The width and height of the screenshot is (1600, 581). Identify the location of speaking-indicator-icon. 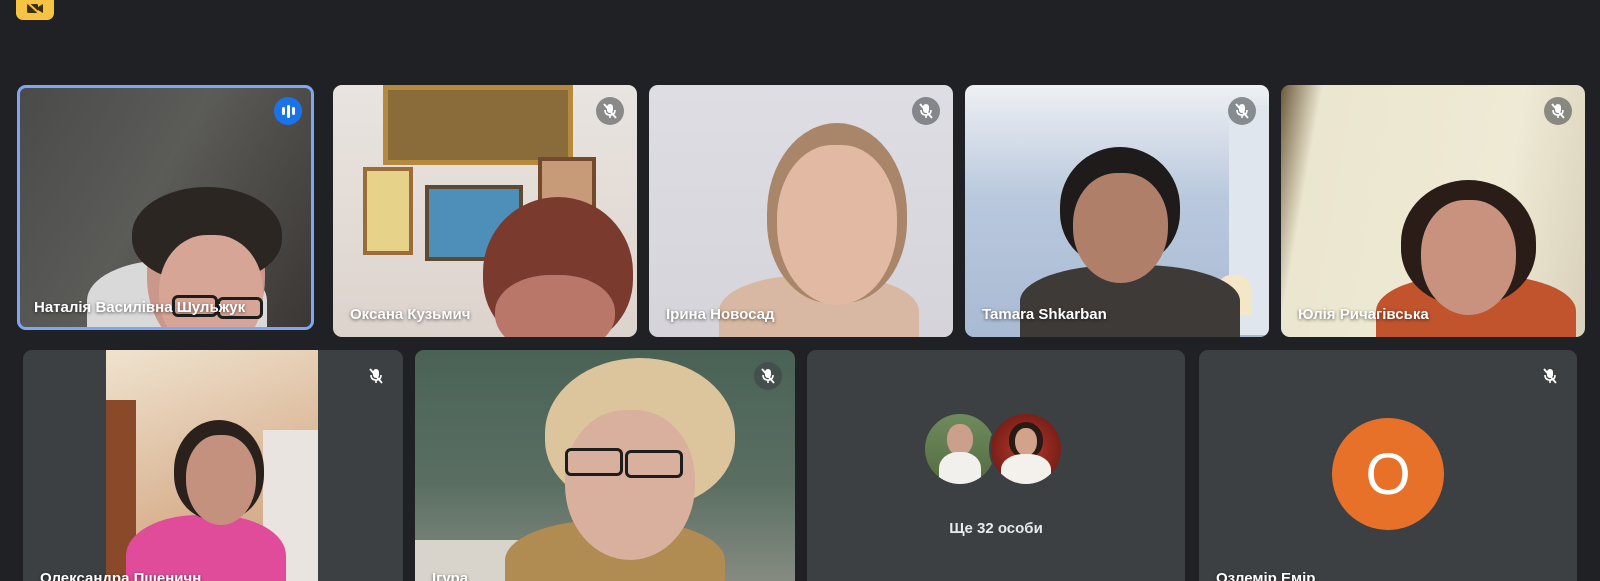
(288, 111).